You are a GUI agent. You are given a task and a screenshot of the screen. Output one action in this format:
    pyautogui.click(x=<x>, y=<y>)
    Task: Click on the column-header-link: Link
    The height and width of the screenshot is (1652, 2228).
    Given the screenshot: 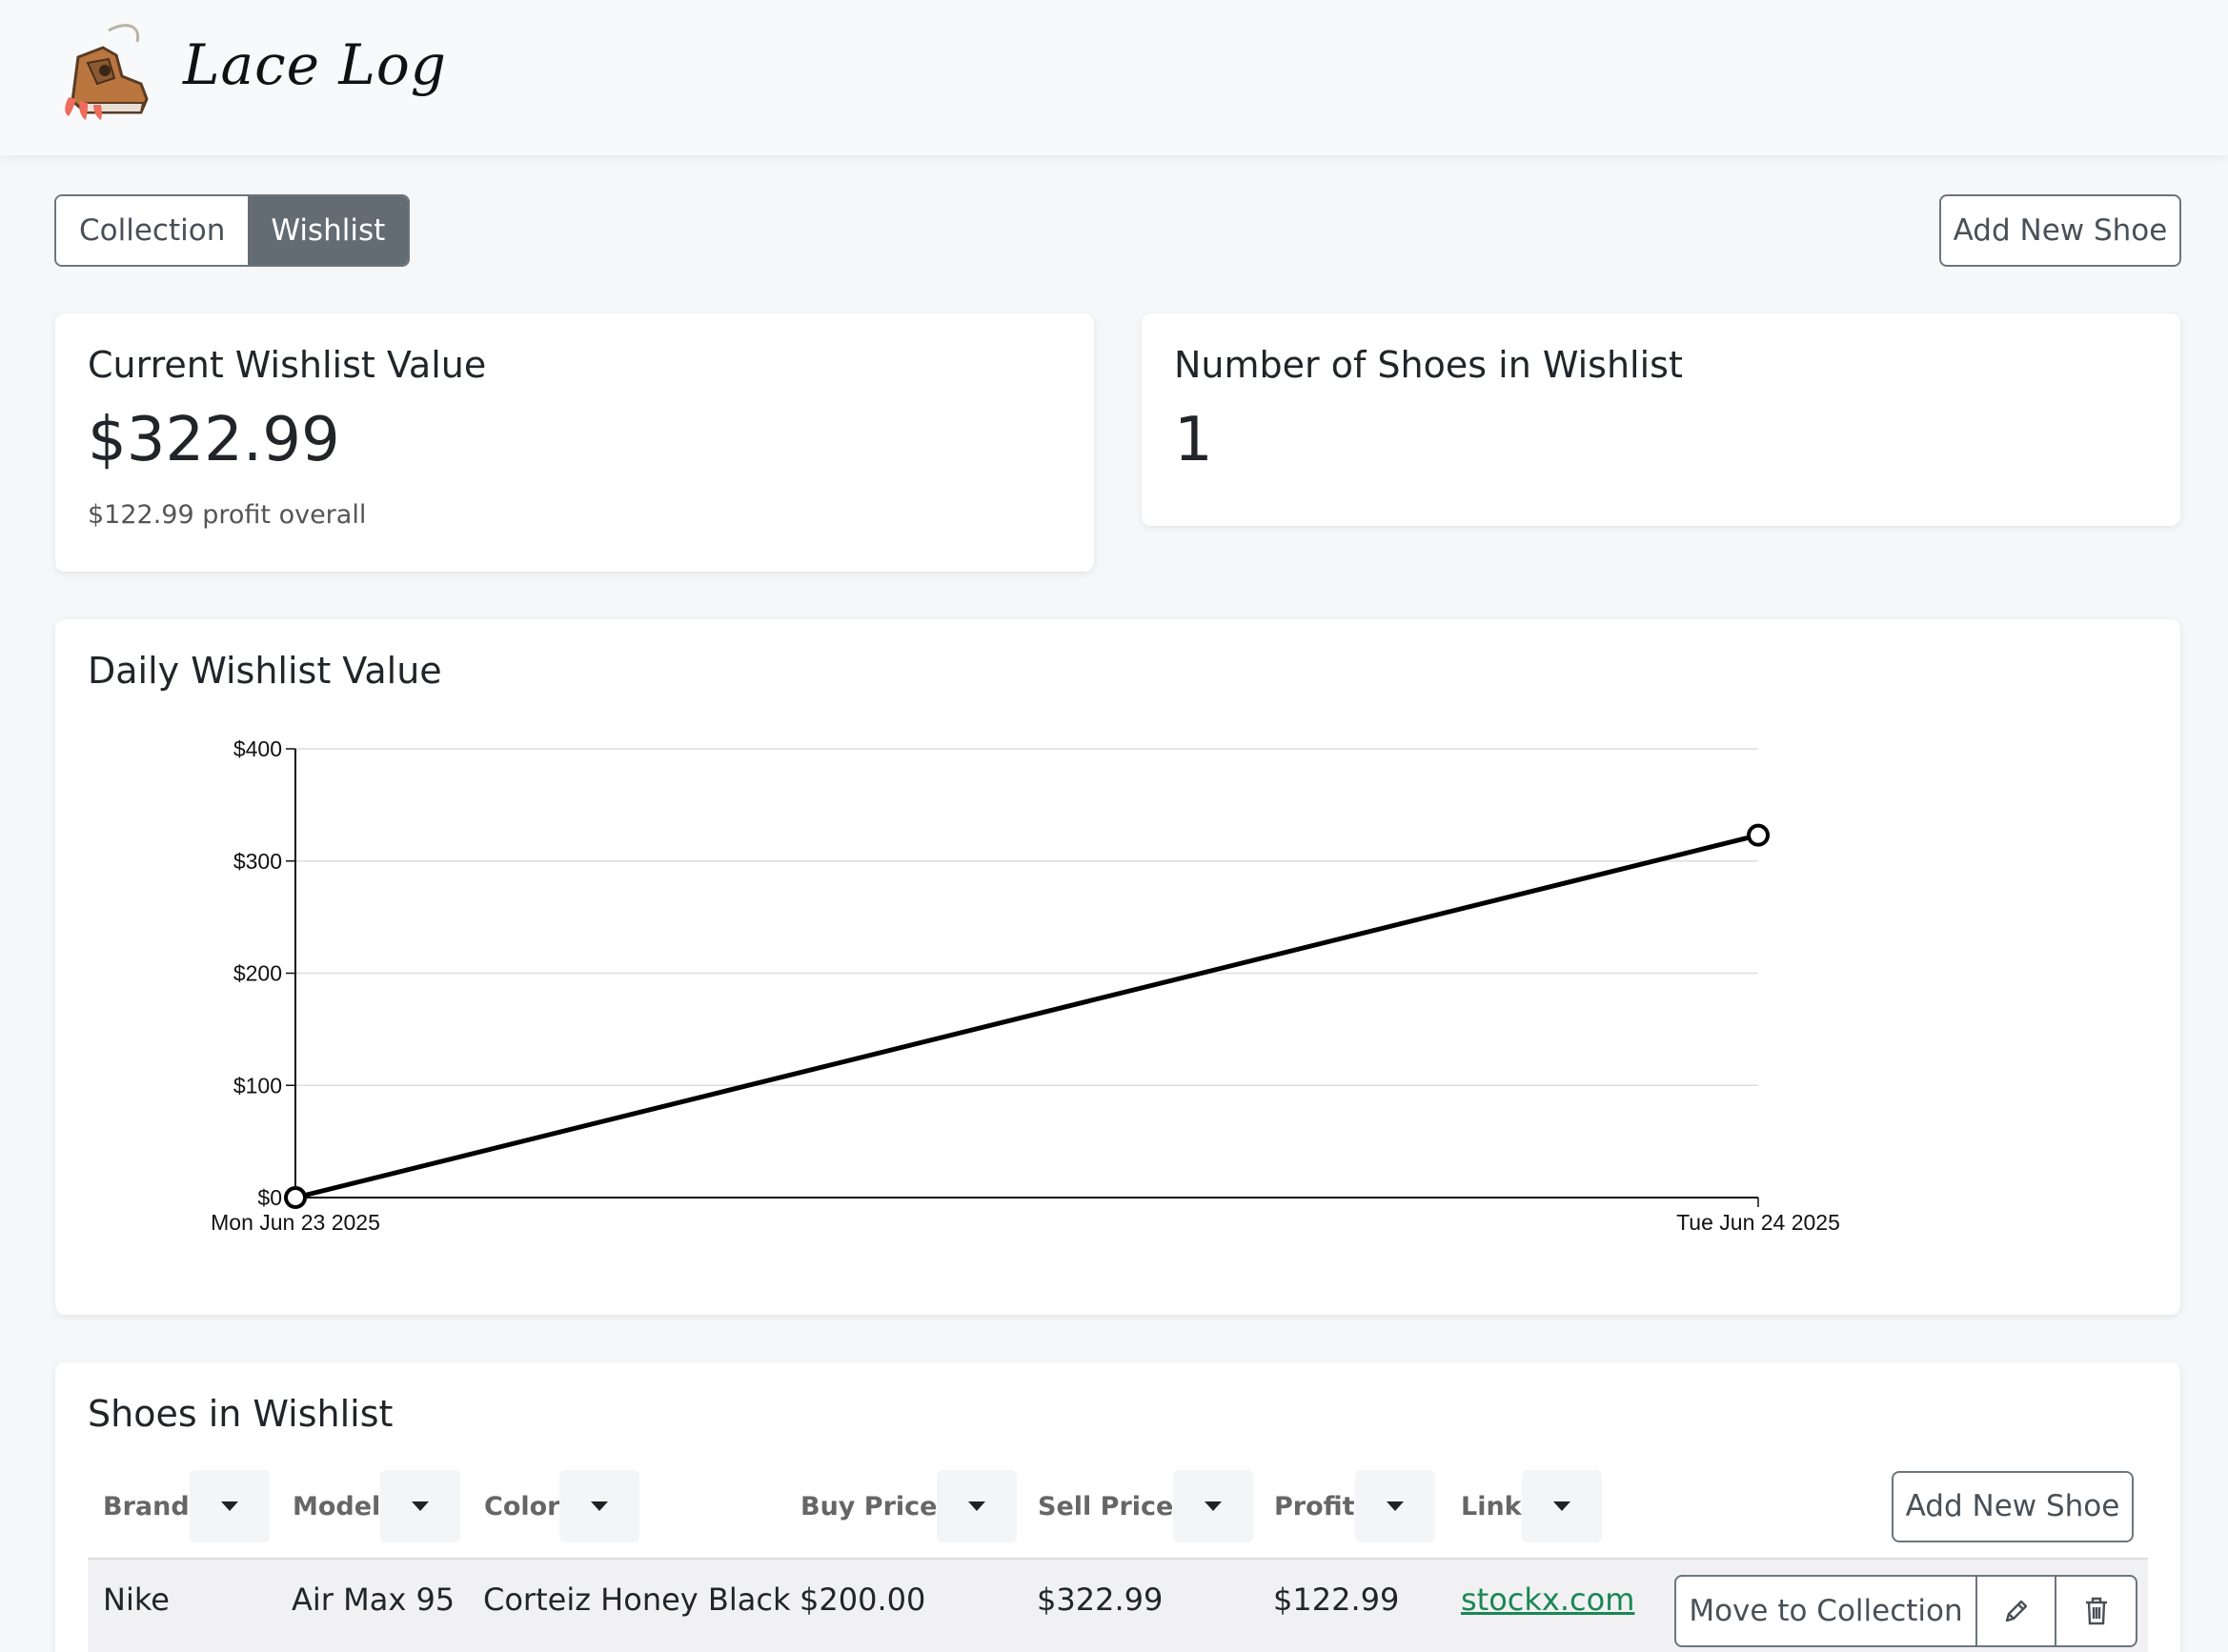 What is the action you would take?
    pyautogui.click(x=1524, y=1506)
    